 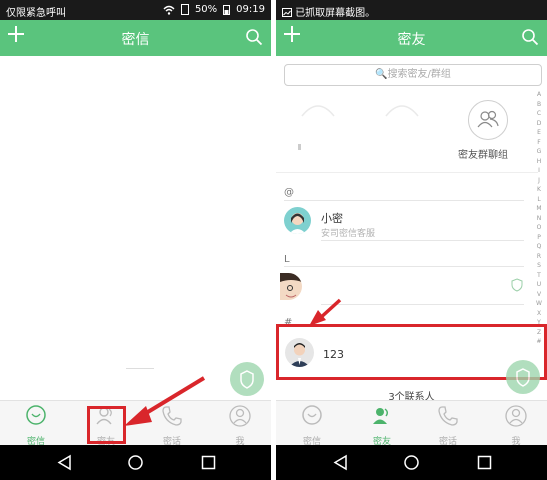 I want to click on clock-text: 09:19, so click(x=250, y=9).